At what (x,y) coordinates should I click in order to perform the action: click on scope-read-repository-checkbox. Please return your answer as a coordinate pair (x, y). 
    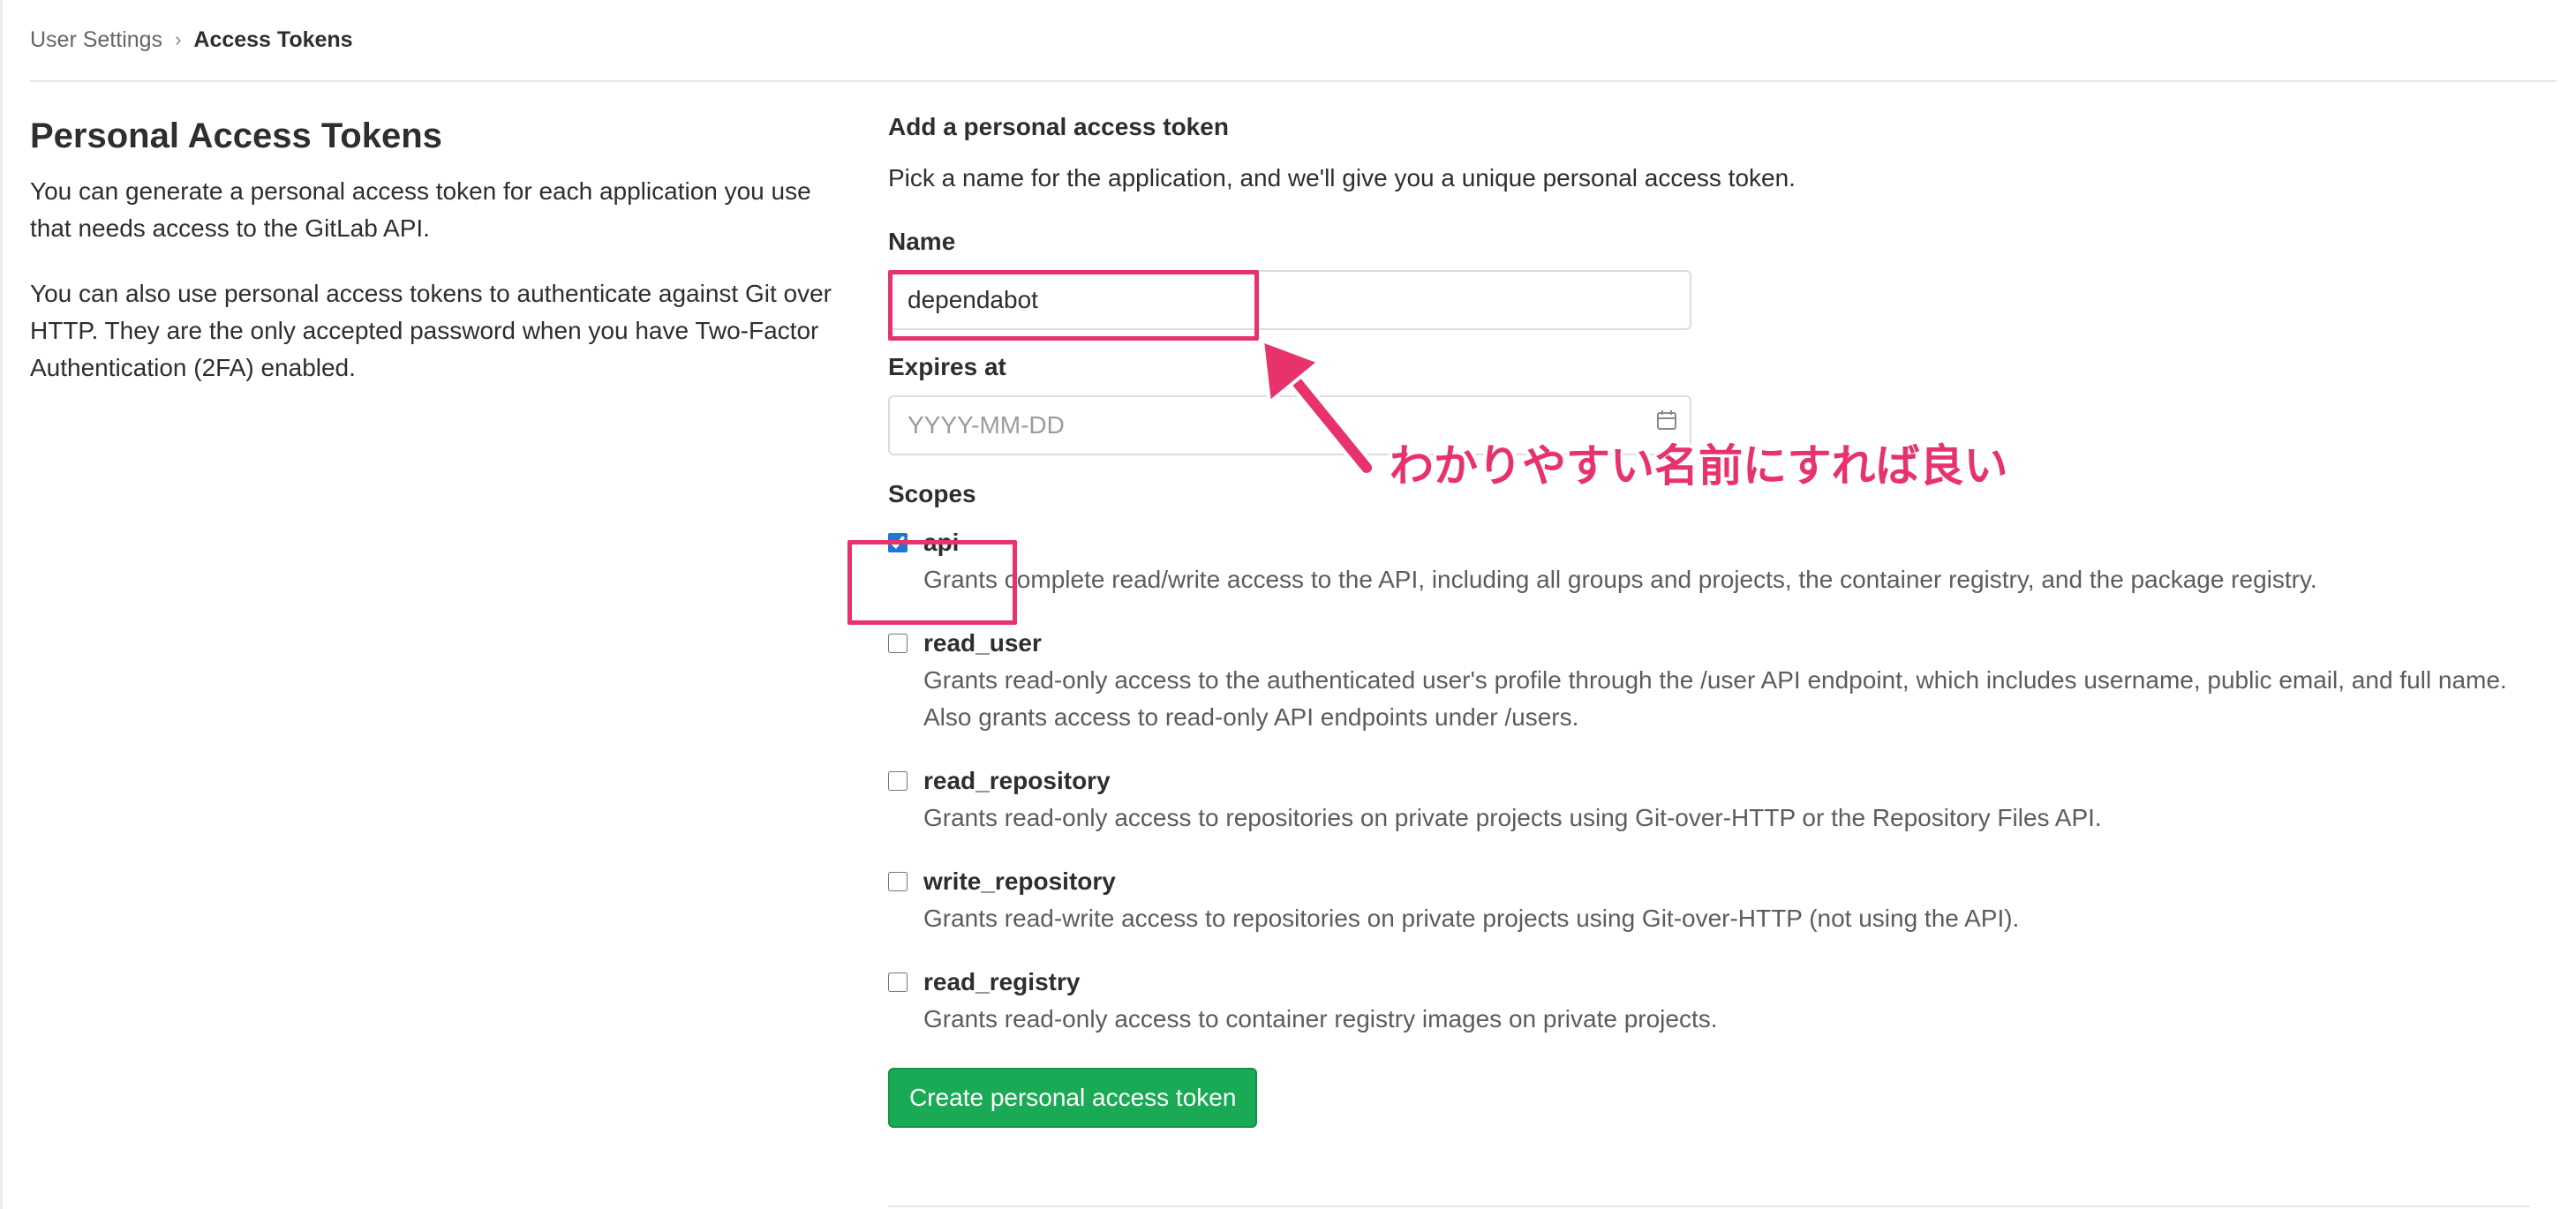
    Looking at the image, I should click on (898, 781).